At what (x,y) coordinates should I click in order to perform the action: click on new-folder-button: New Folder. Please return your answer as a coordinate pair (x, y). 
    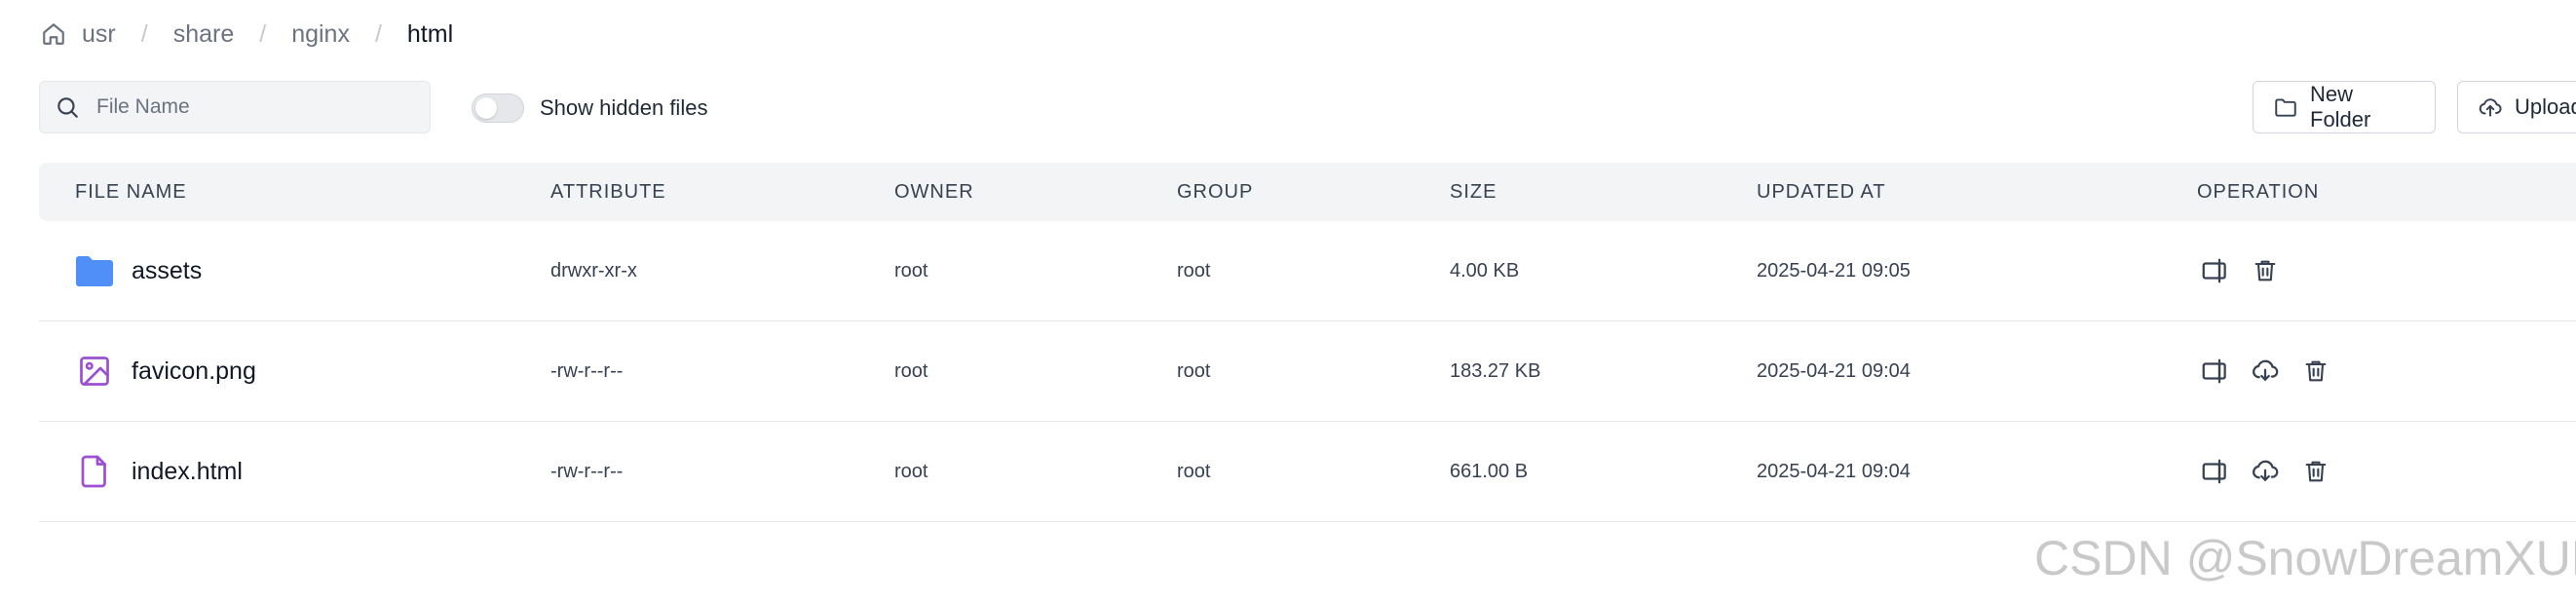
    Looking at the image, I should click on (2344, 107).